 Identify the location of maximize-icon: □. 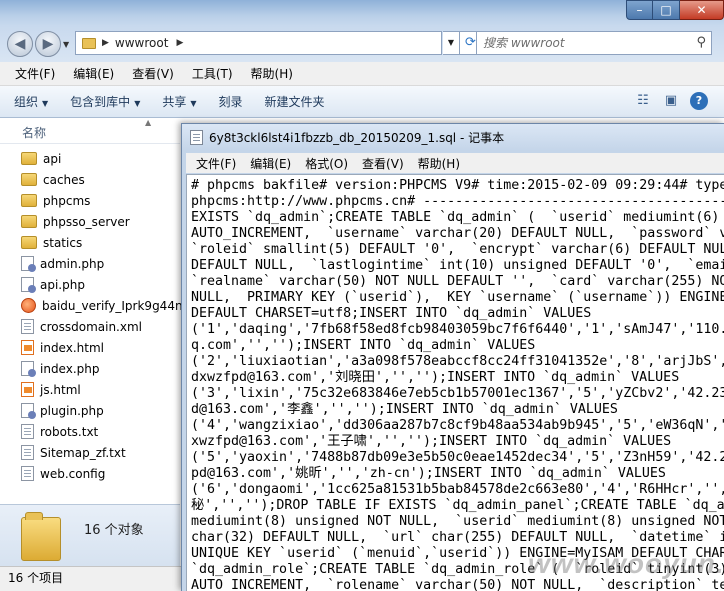
(666, 10).